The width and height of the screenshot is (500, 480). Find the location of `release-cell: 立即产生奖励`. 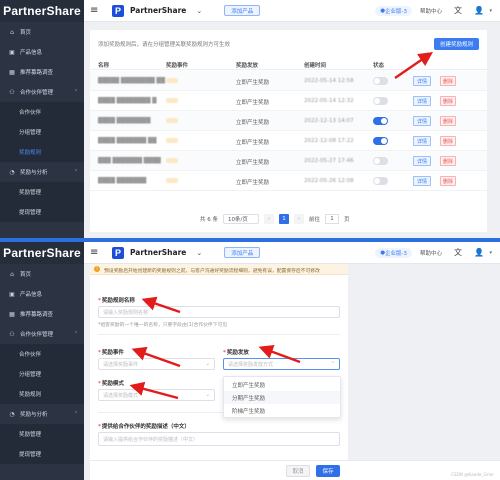

release-cell: 立即产生奖励 is located at coordinates (253, 183).